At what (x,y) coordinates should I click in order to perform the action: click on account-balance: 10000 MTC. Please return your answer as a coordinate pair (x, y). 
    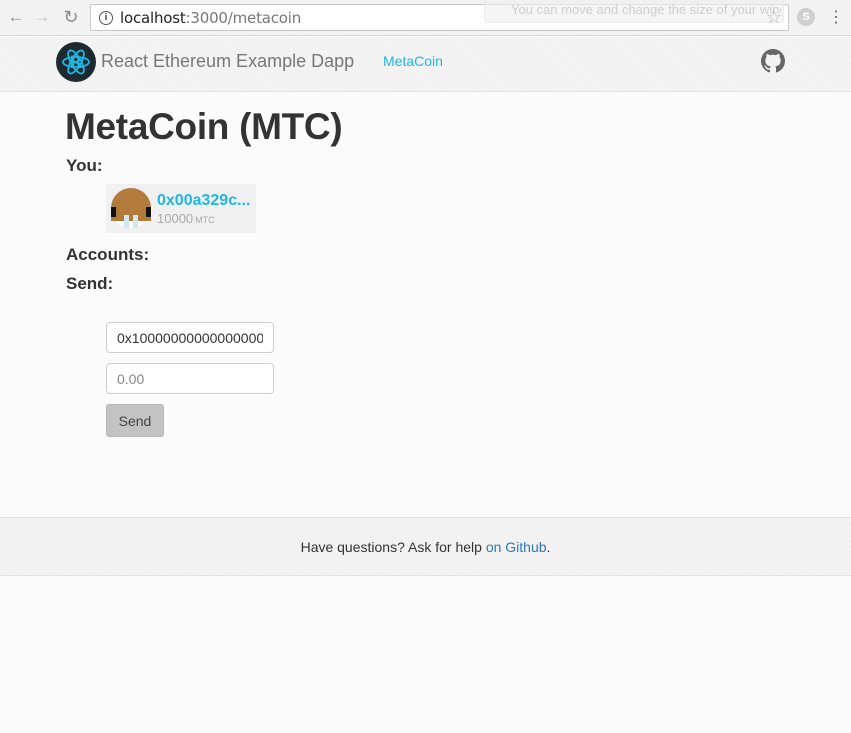
    Looking at the image, I should click on (186, 218).